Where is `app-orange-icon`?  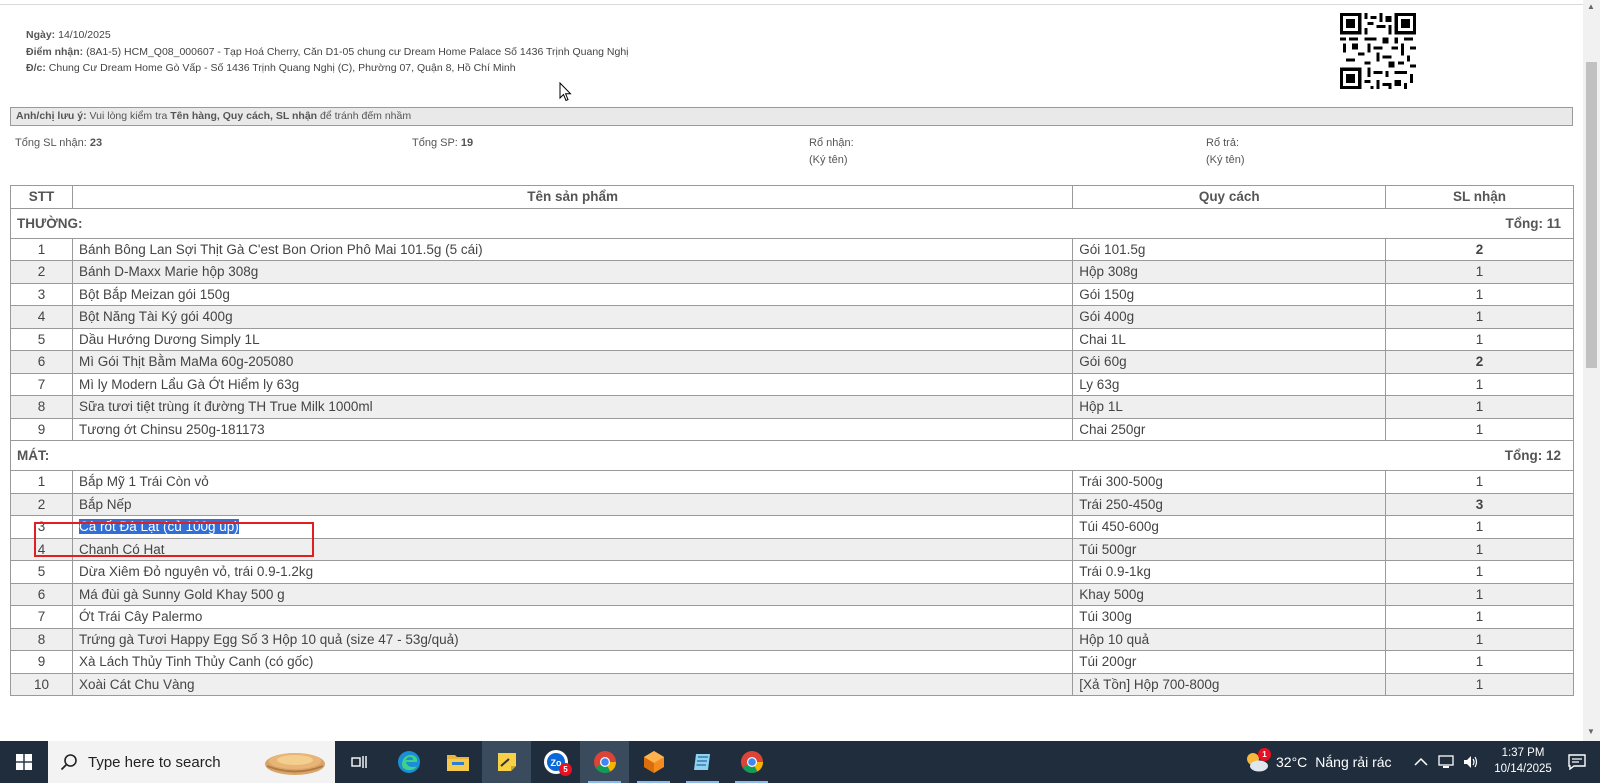
app-orange-icon is located at coordinates (653, 762).